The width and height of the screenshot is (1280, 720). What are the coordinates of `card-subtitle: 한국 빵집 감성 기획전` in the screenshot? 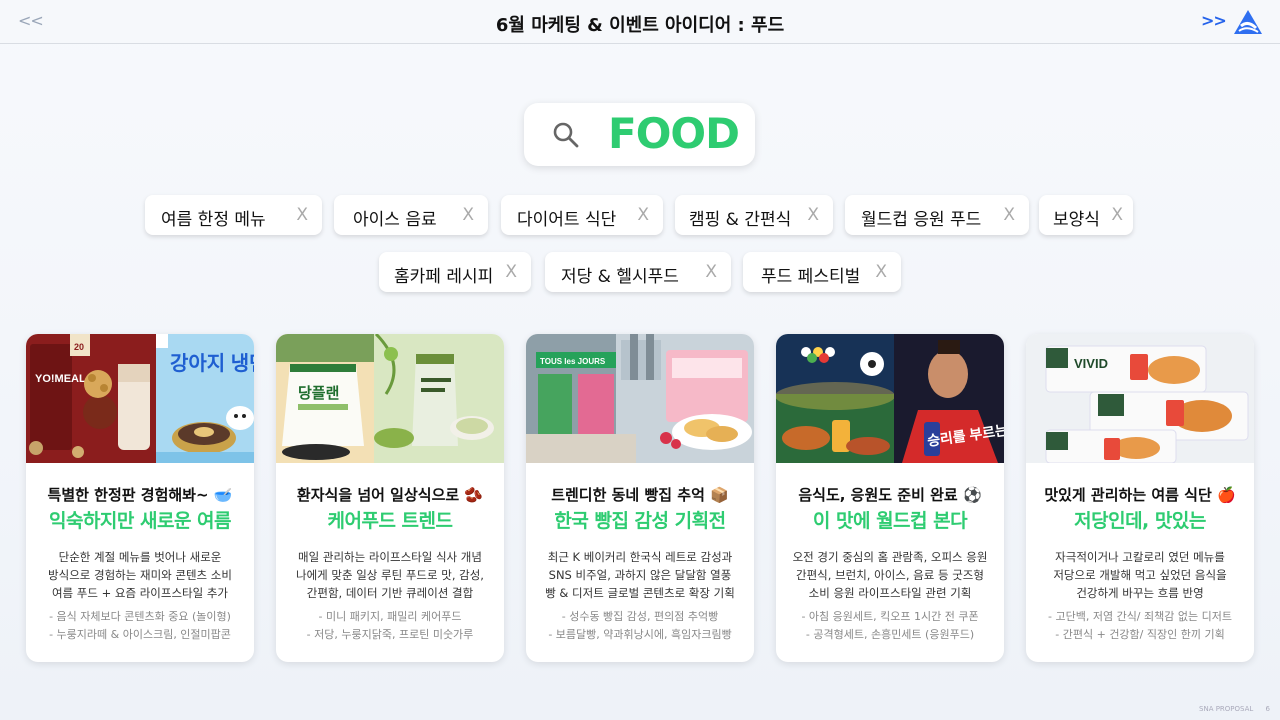 It's located at (640, 521).